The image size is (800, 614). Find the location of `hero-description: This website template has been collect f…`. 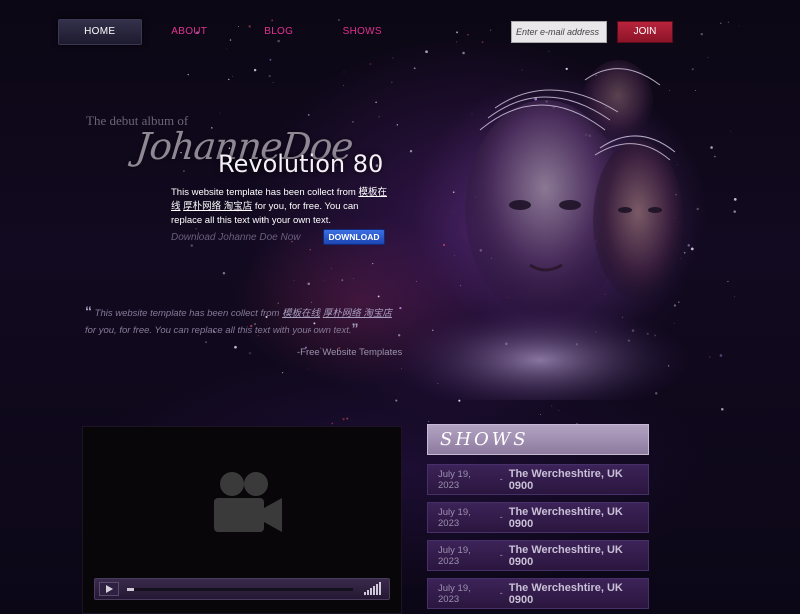

hero-description: This website template has been collect f… is located at coordinates (279, 206).